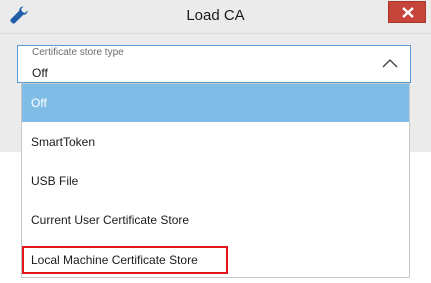  Describe the element at coordinates (55, 181) in the screenshot. I see `option-label: USB File` at that location.